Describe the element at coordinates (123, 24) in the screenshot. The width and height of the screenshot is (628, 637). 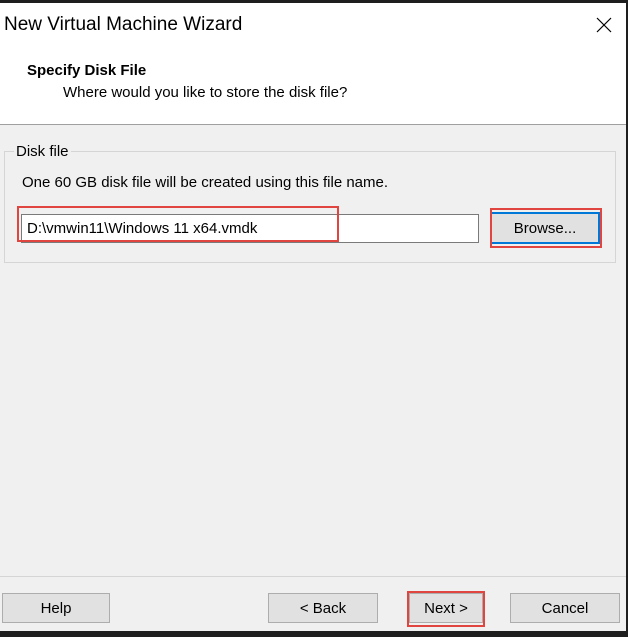
I see `window-title: New Virtual Machine Wizard` at that location.